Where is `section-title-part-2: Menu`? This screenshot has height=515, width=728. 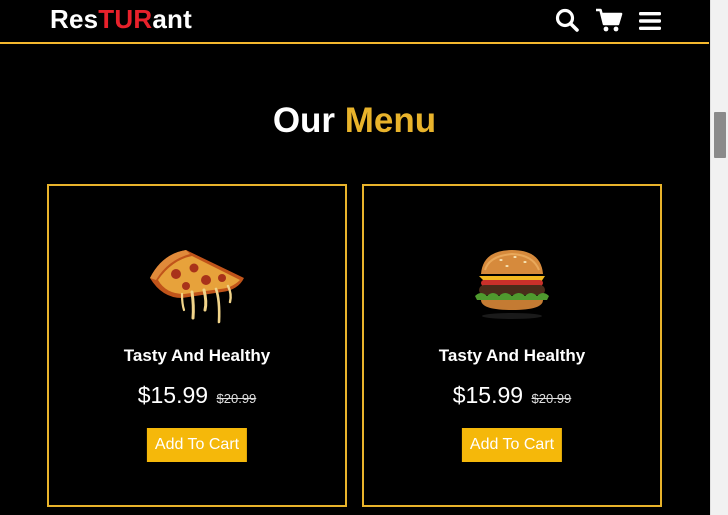
section-title-part-2: Menu is located at coordinates (390, 120).